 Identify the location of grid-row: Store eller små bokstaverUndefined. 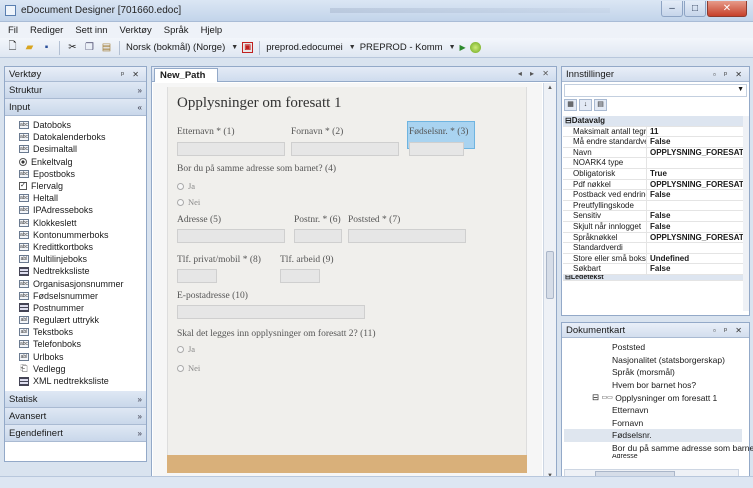
(655, 259).